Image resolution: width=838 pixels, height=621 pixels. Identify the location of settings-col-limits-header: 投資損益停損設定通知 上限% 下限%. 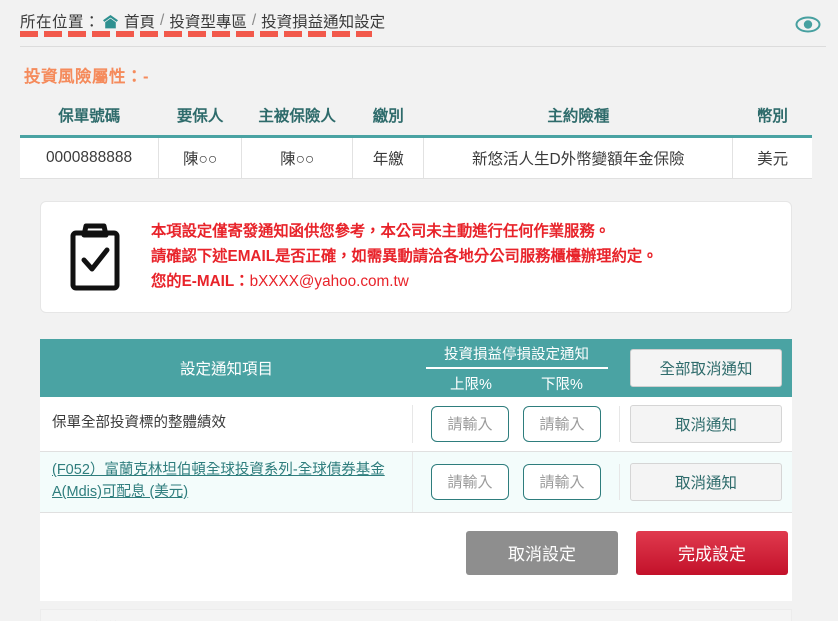
(516, 368).